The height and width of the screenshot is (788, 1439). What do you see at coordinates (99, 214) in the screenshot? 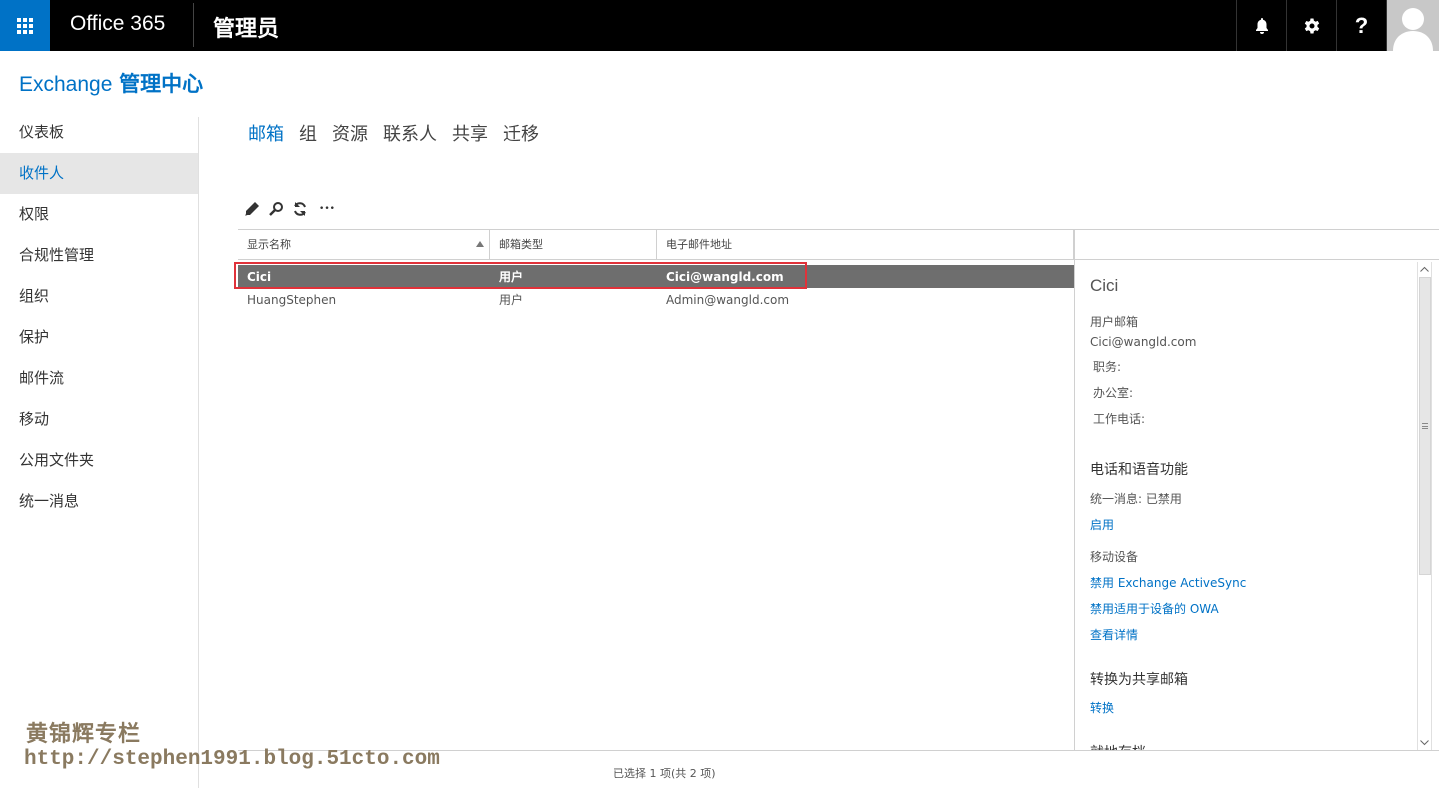
I see `nav-item-permissions: 权限` at bounding box center [99, 214].